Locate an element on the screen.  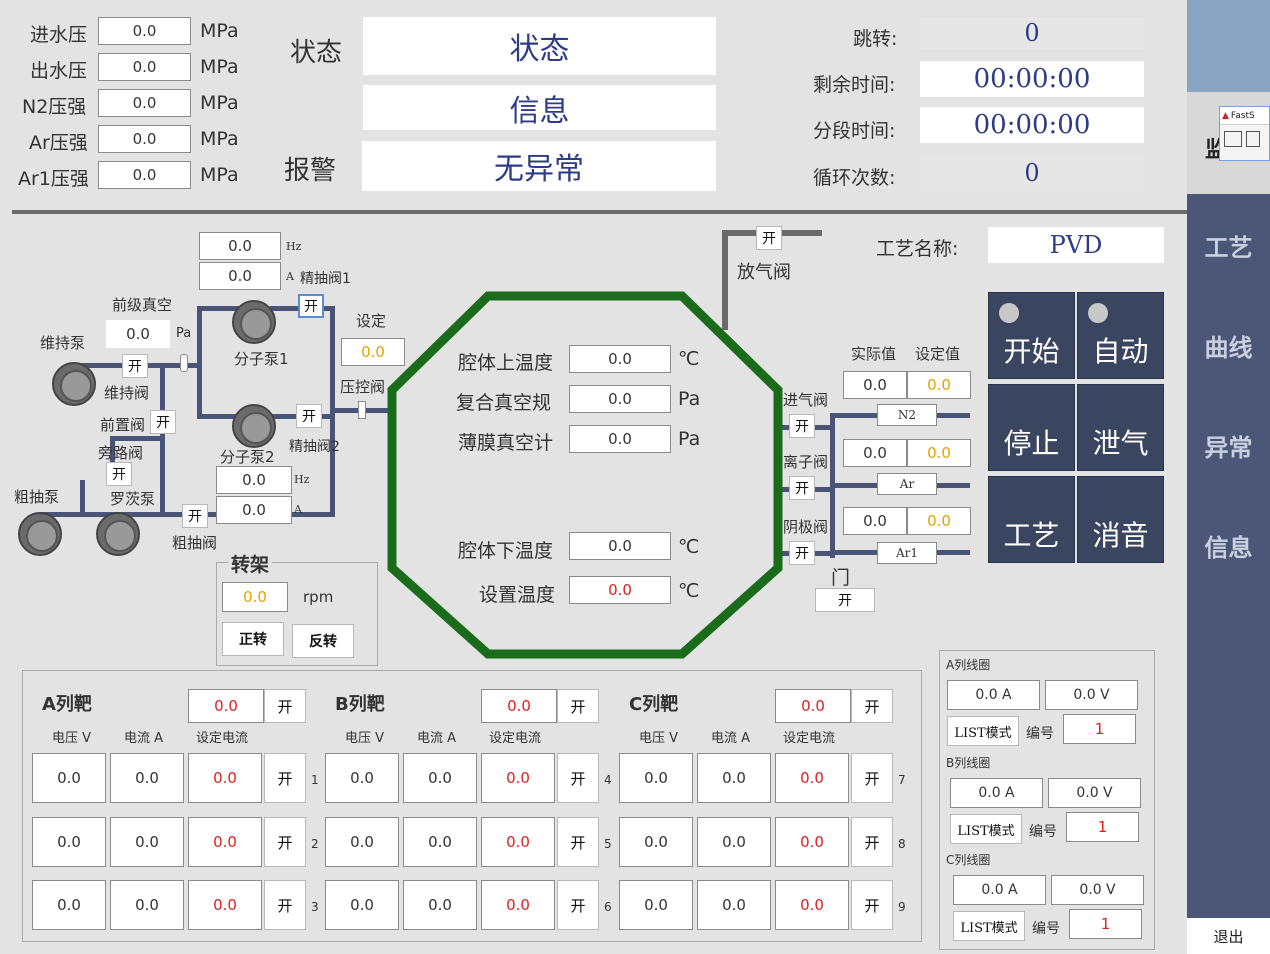
bypass-valve-button: 开 is located at coordinates (119, 474).